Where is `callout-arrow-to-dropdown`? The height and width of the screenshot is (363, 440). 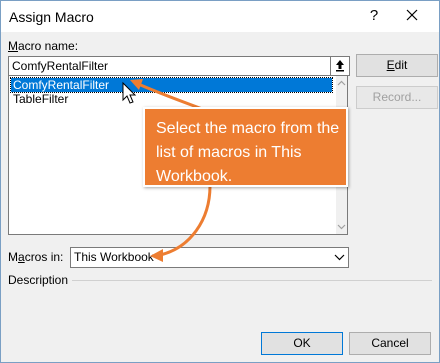
callout-arrow-to-dropdown is located at coordinates (185, 221).